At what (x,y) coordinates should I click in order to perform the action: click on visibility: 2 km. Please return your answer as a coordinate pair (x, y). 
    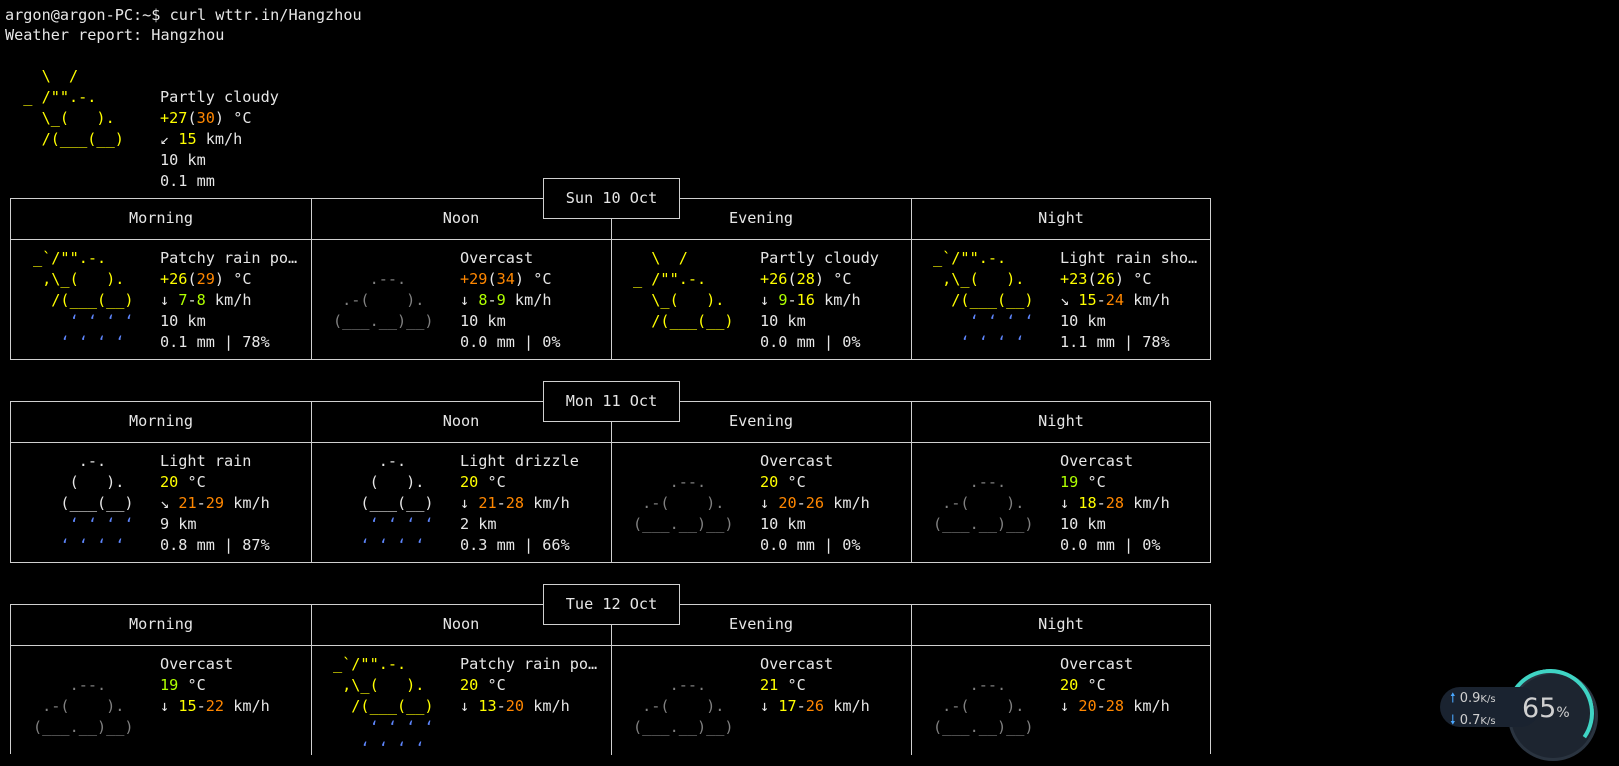
    Looking at the image, I should click on (478, 524).